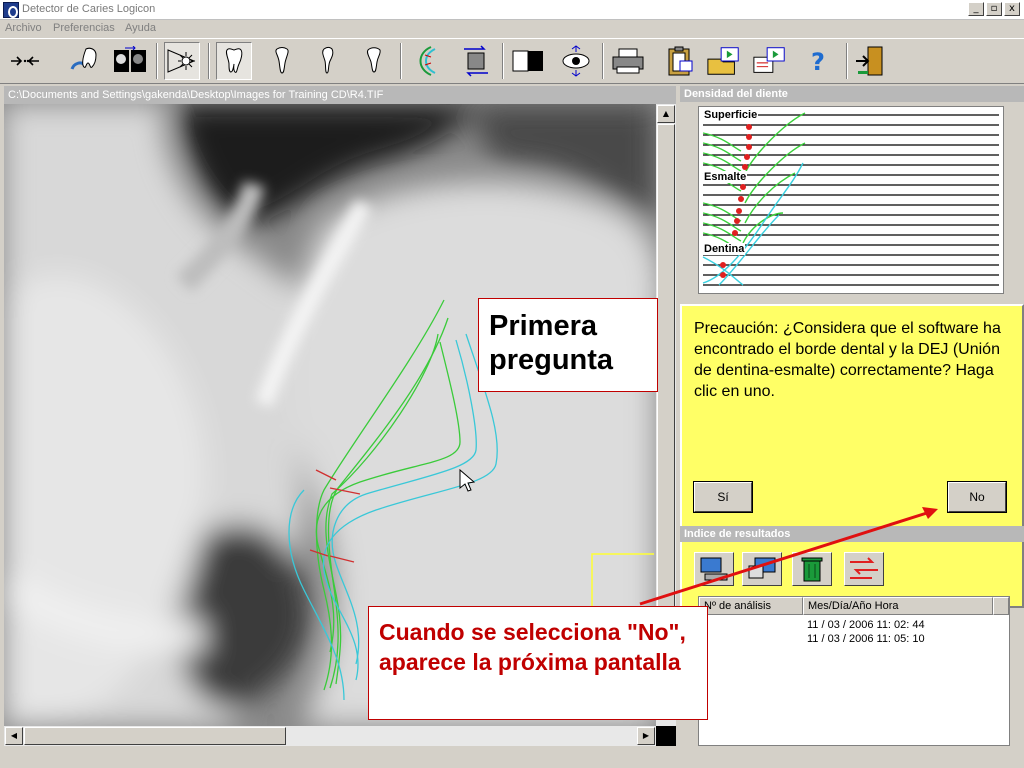  I want to click on export-icon, so click(724, 61).